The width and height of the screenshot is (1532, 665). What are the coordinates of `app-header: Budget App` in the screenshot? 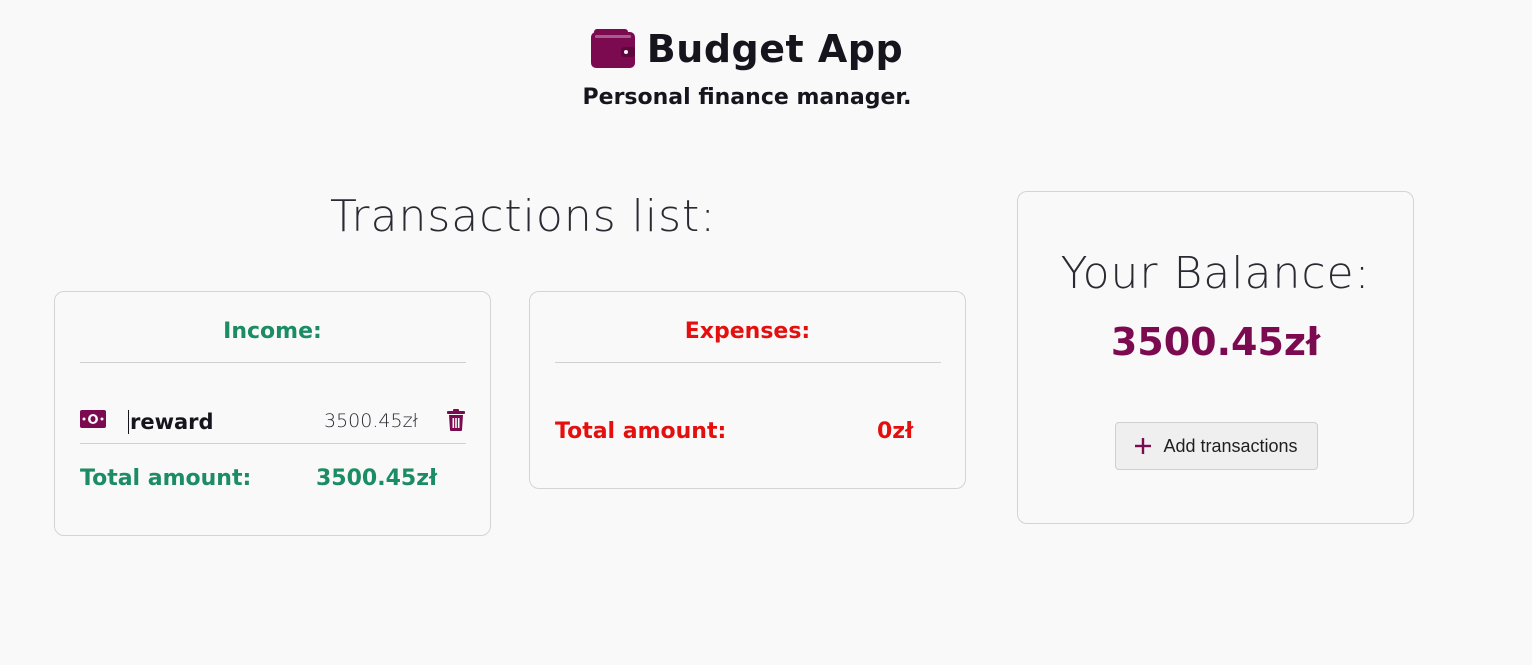 It's located at (747, 49).